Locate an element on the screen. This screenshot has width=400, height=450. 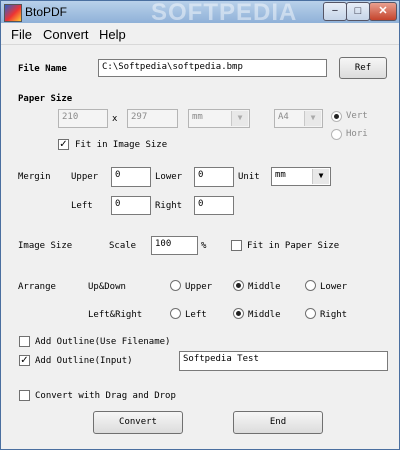
scale-input: 100 is located at coordinates (174, 245).